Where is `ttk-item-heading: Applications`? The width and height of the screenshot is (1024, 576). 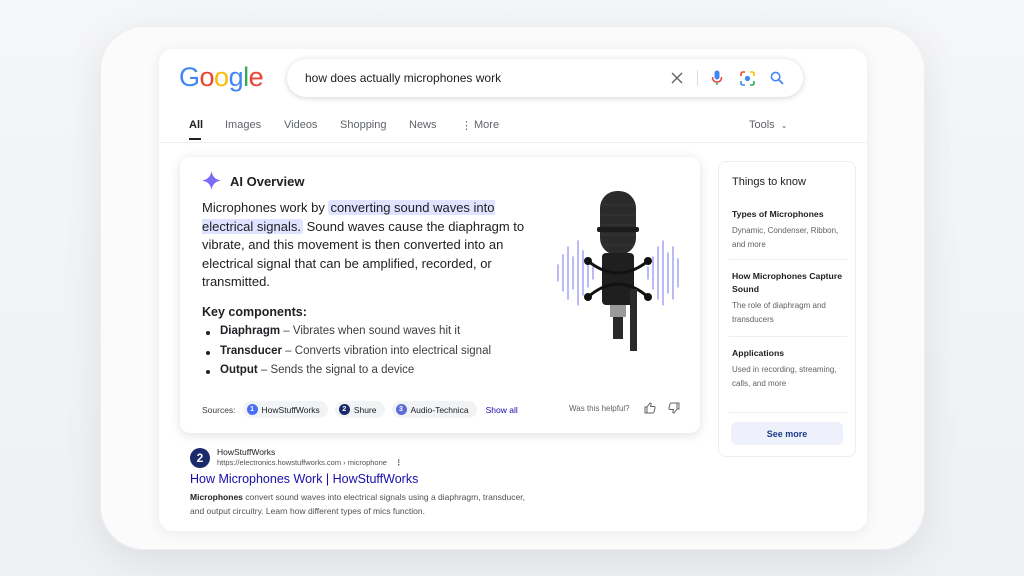
ttk-item-heading: Applications is located at coordinates (758, 353).